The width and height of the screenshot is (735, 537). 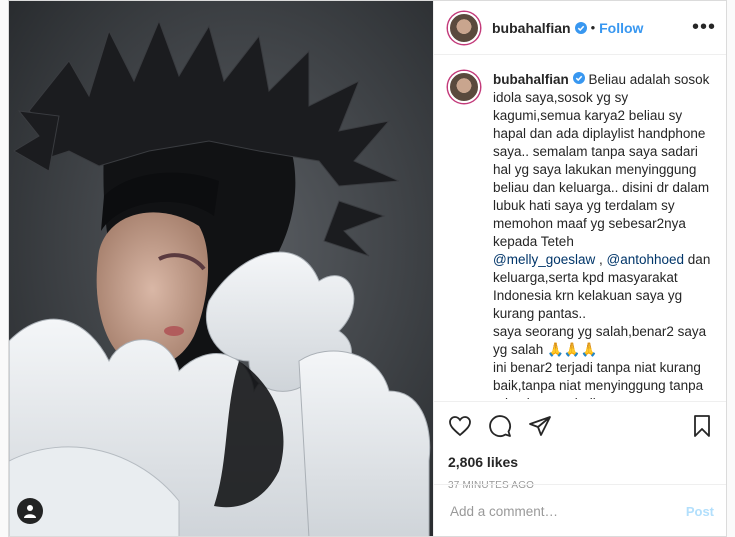 What do you see at coordinates (531, 79) in the screenshot?
I see `caption-username: bubahalfian` at bounding box center [531, 79].